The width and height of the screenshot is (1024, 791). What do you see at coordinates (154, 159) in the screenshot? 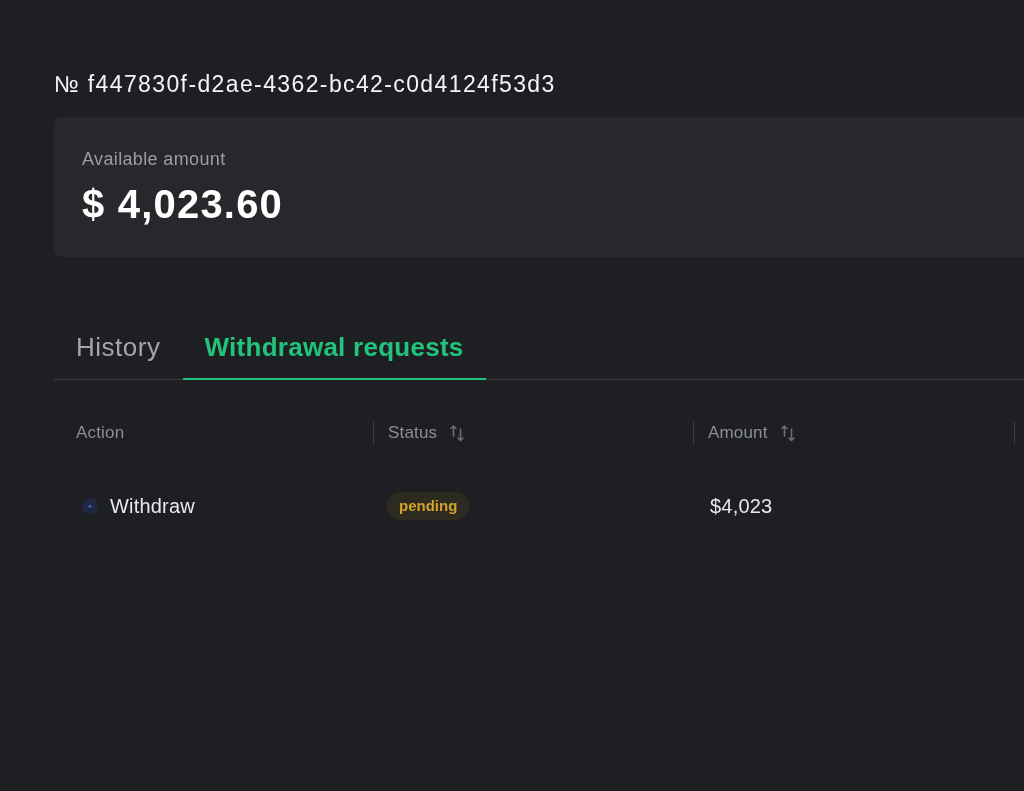
I see `balance-label: Available amount` at bounding box center [154, 159].